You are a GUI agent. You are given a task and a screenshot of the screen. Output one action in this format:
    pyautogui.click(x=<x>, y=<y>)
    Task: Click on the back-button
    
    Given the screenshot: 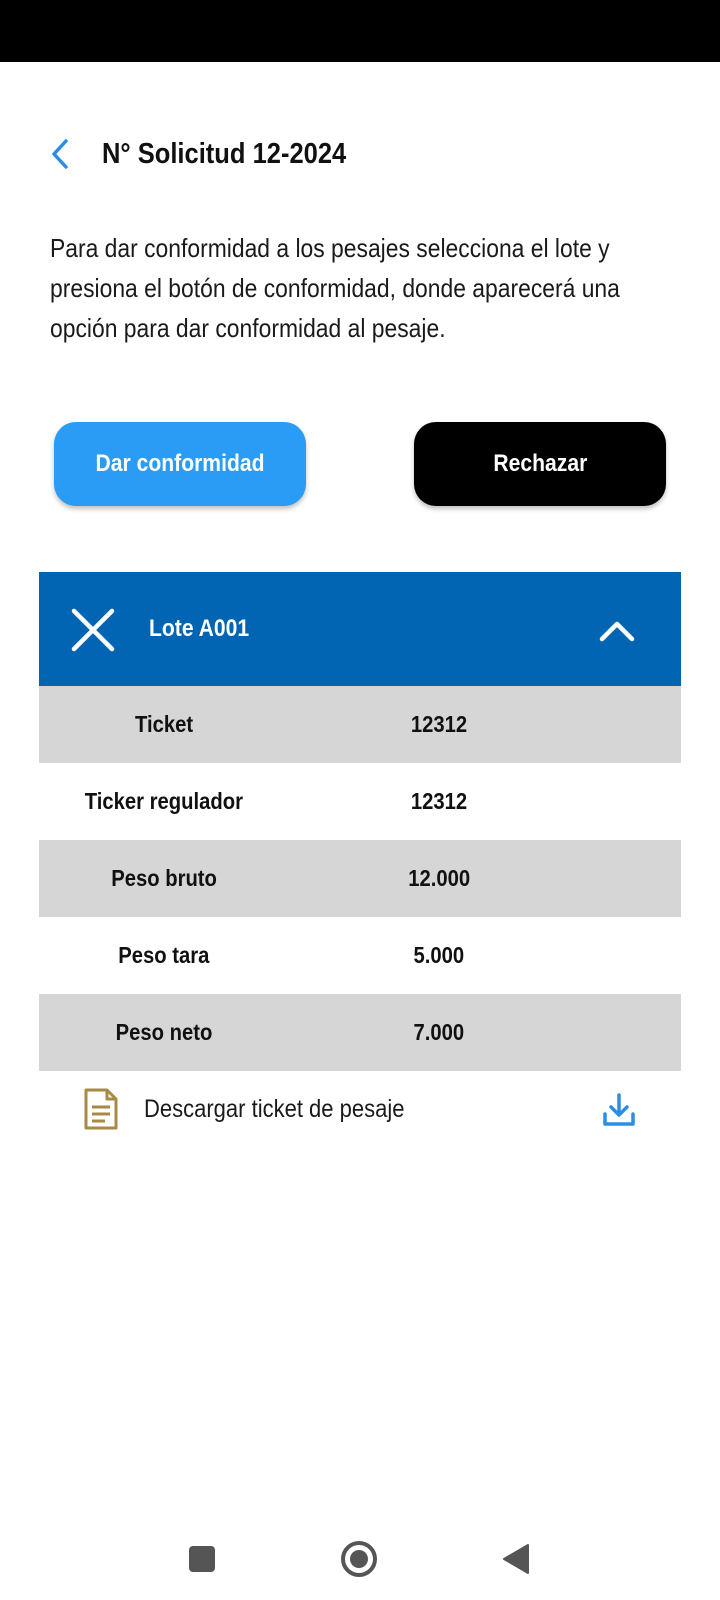 What is the action you would take?
    pyautogui.click(x=60, y=154)
    